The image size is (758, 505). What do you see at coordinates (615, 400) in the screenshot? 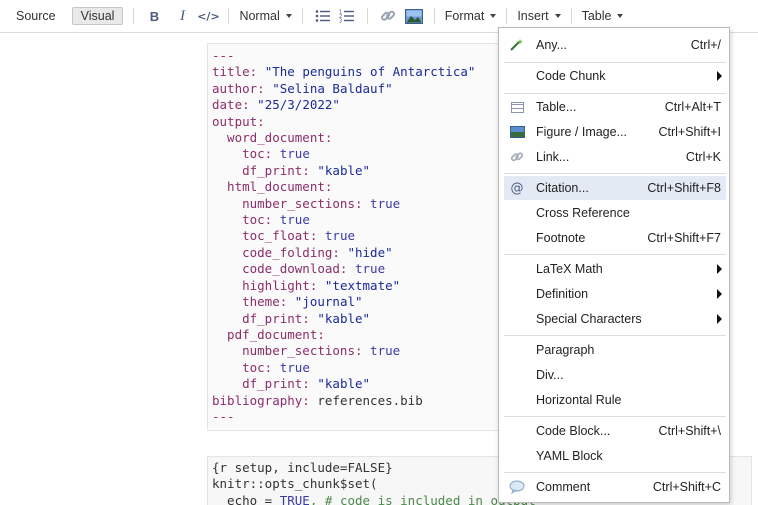
I see `menu-item-horizontal-rule: Horizontal Rule` at bounding box center [615, 400].